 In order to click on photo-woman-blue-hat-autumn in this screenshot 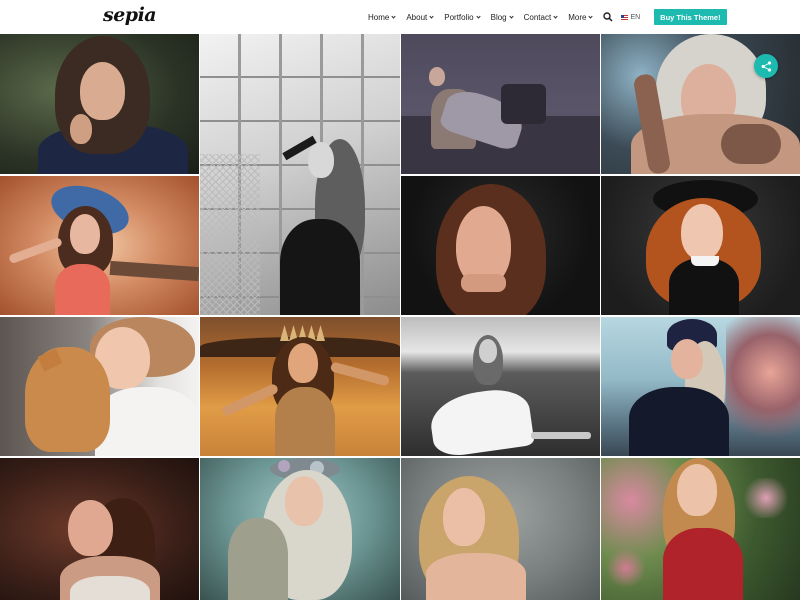, I will do `click(99, 245)`.